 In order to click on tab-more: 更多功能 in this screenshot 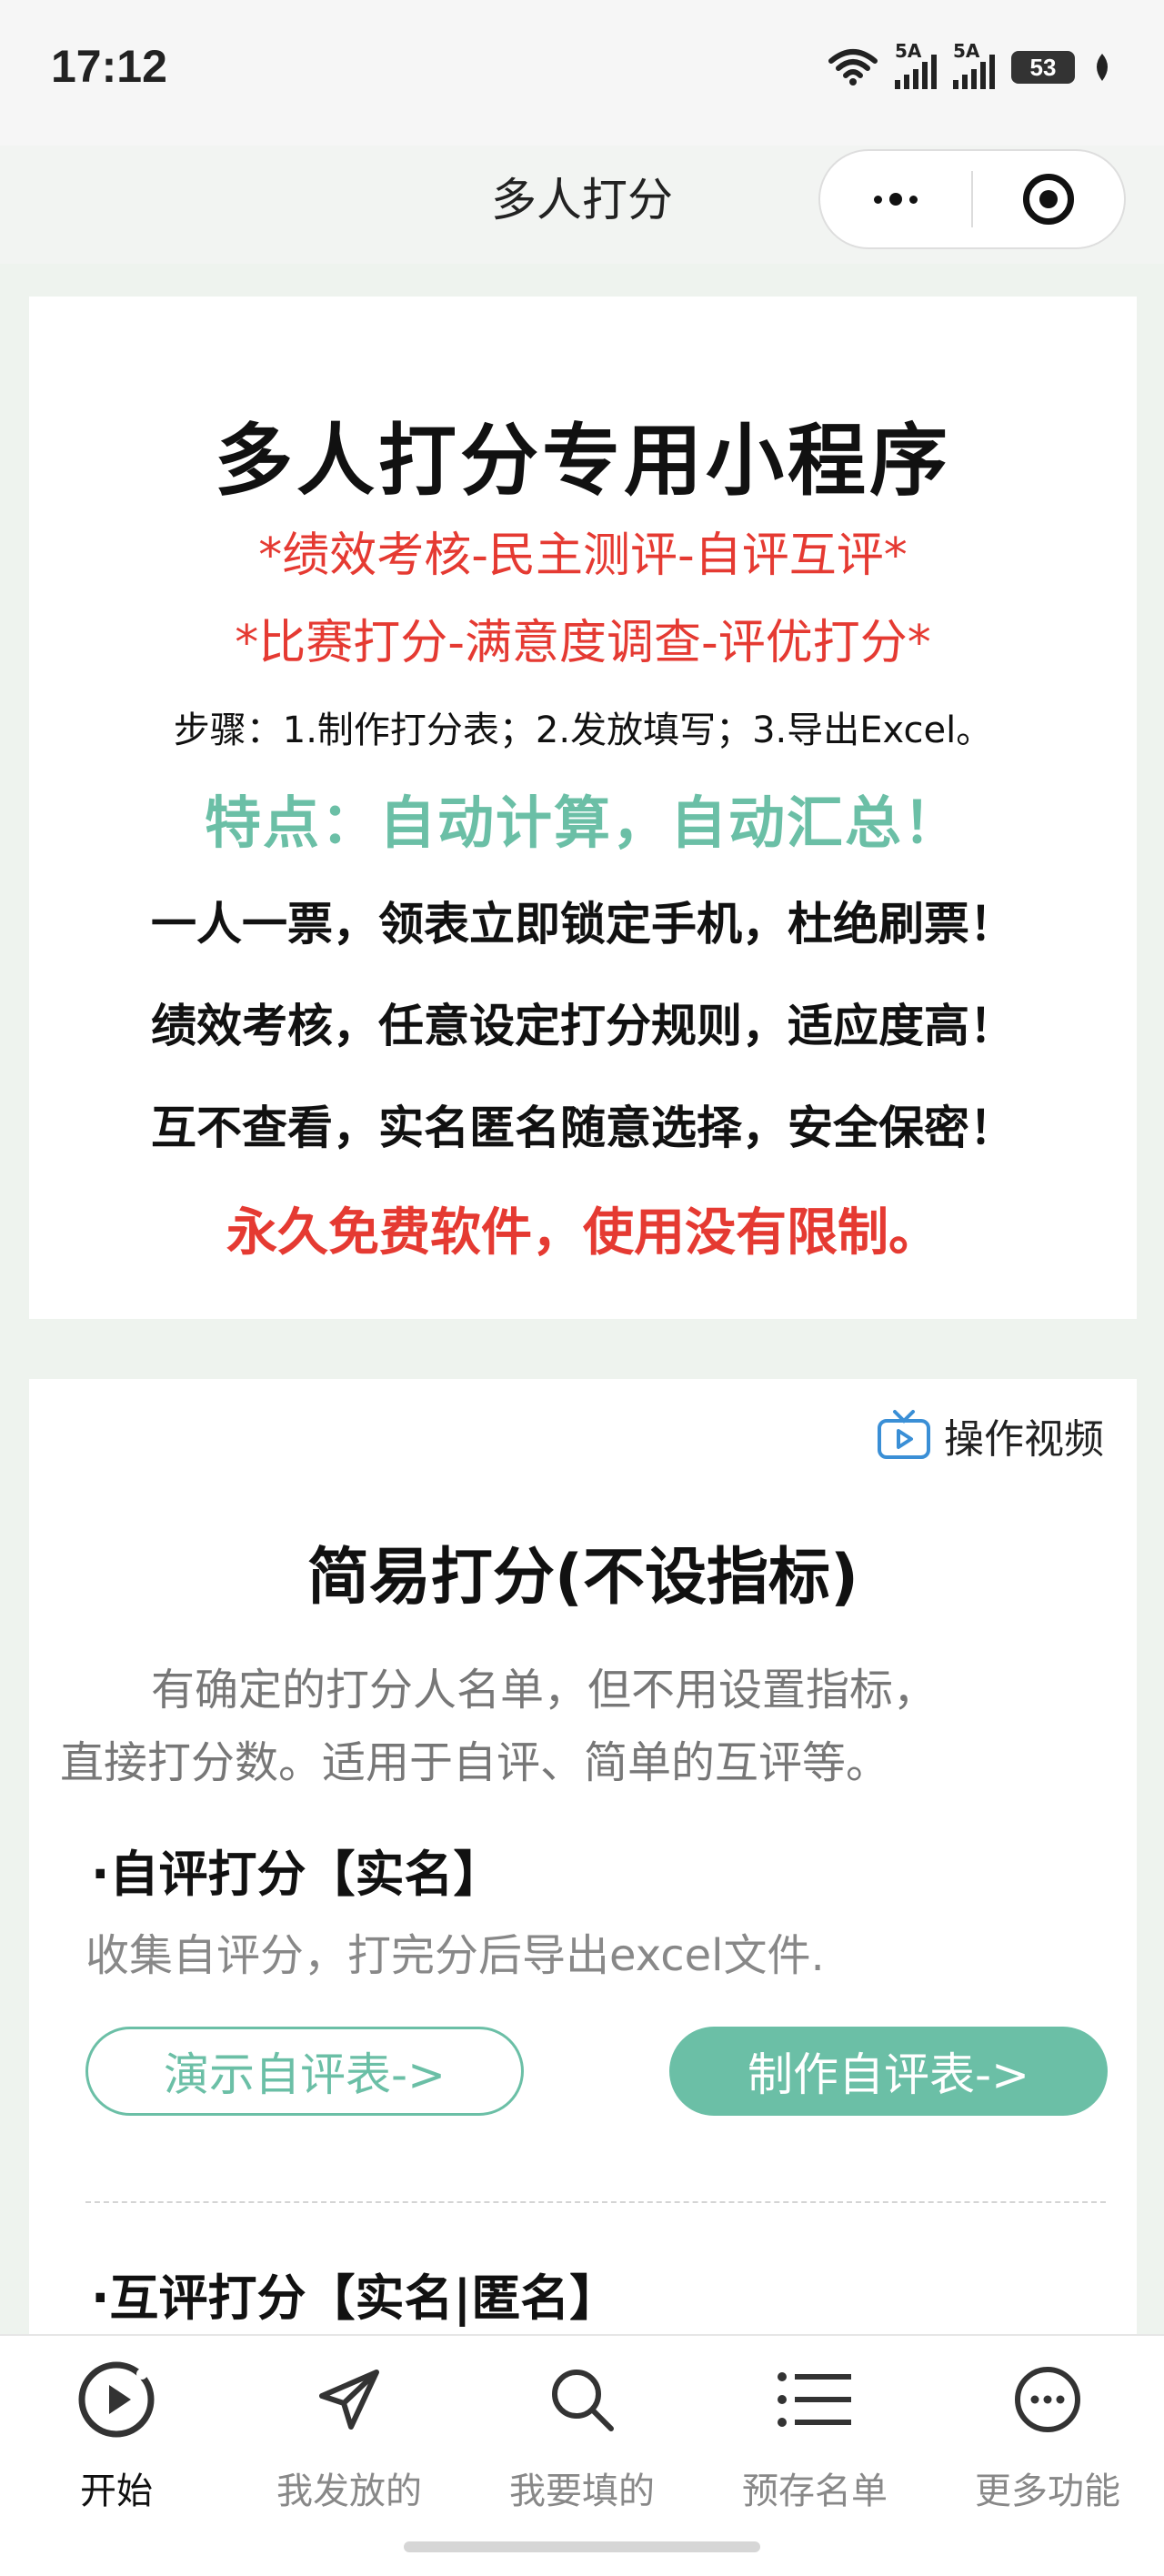, I will do `click(1048, 2434)`.